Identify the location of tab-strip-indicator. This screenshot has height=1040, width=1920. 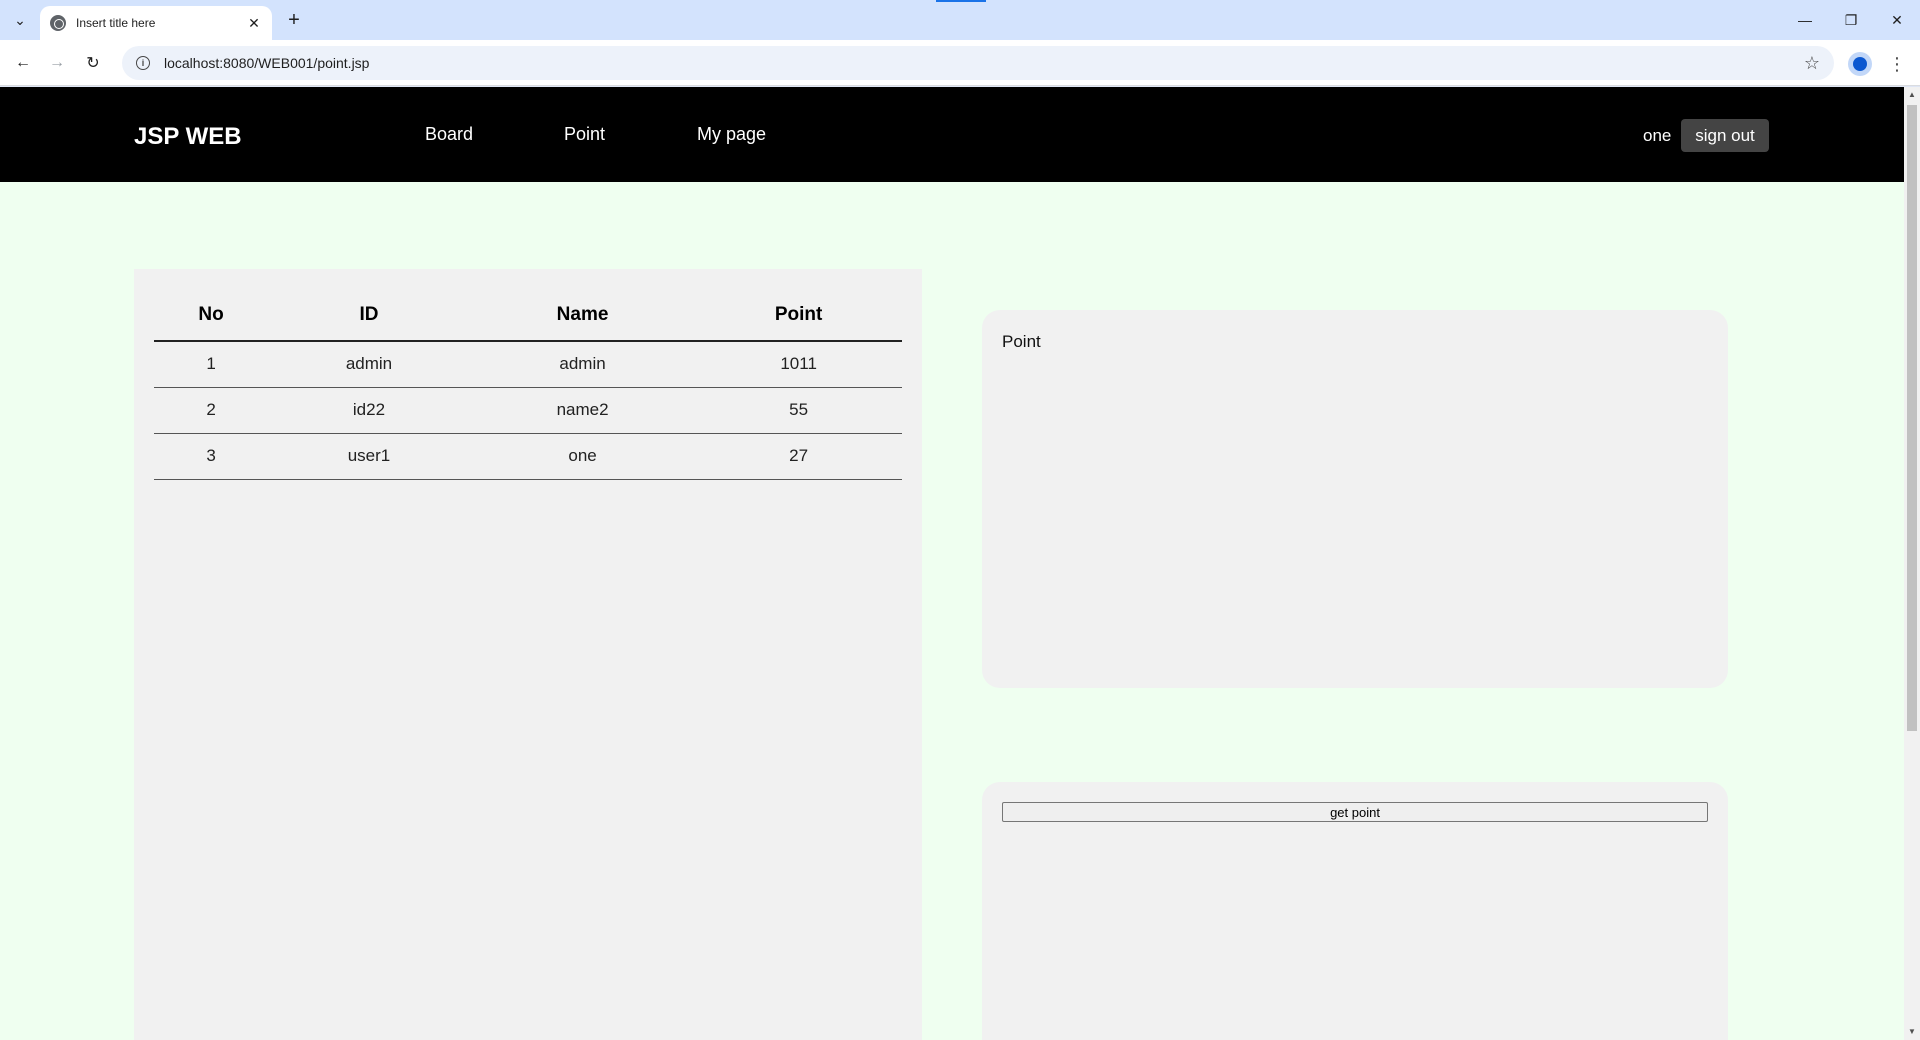
(961, 1).